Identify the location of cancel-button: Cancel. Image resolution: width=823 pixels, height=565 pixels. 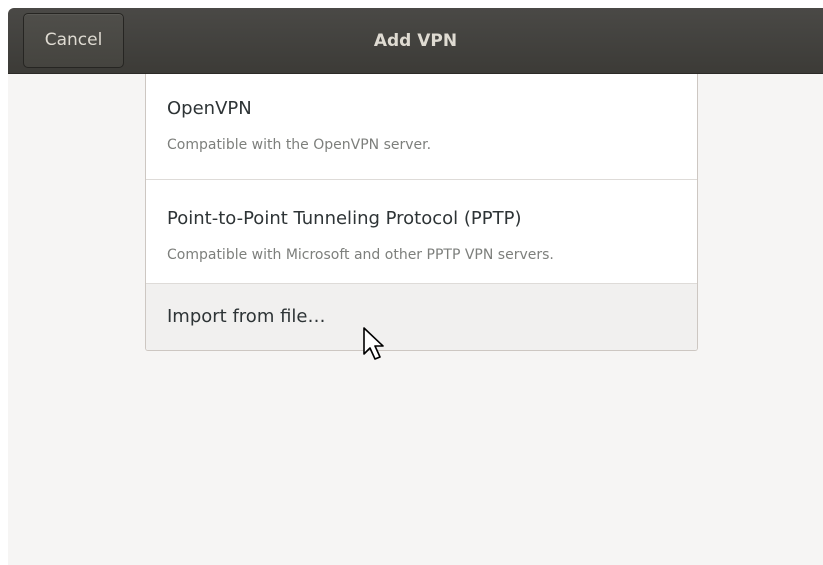
(73, 40).